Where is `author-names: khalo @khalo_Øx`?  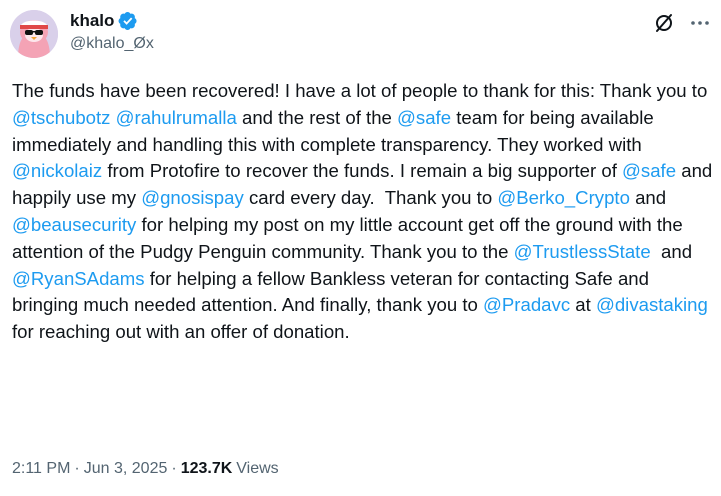
author-names: khalo @khalo_Øx is located at coordinates (112, 31).